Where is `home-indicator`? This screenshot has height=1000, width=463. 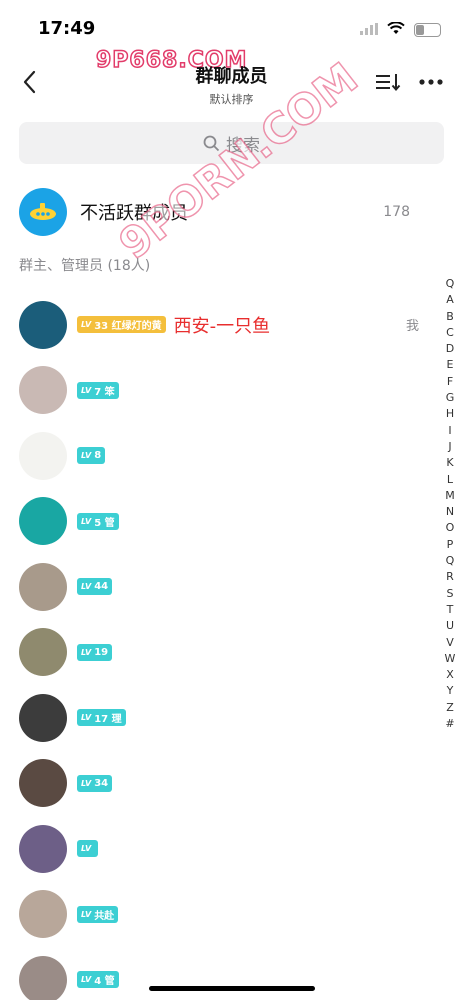 home-indicator is located at coordinates (232, 988).